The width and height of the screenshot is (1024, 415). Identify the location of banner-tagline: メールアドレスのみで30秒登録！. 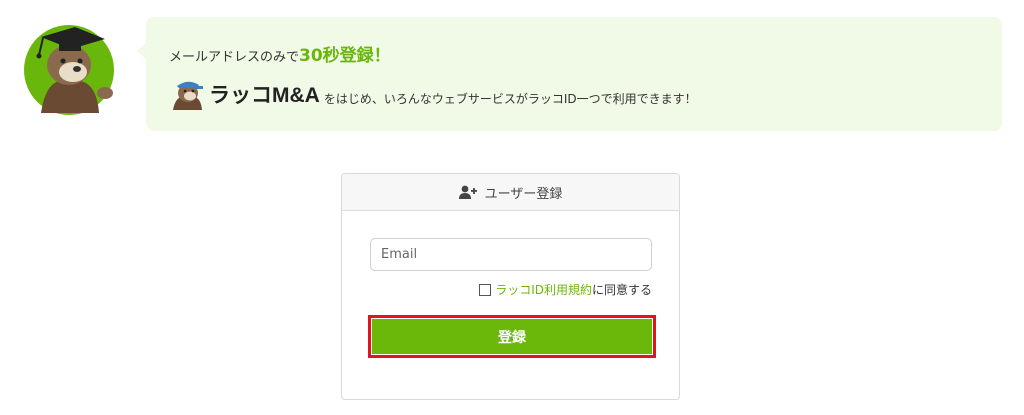
(280, 53).